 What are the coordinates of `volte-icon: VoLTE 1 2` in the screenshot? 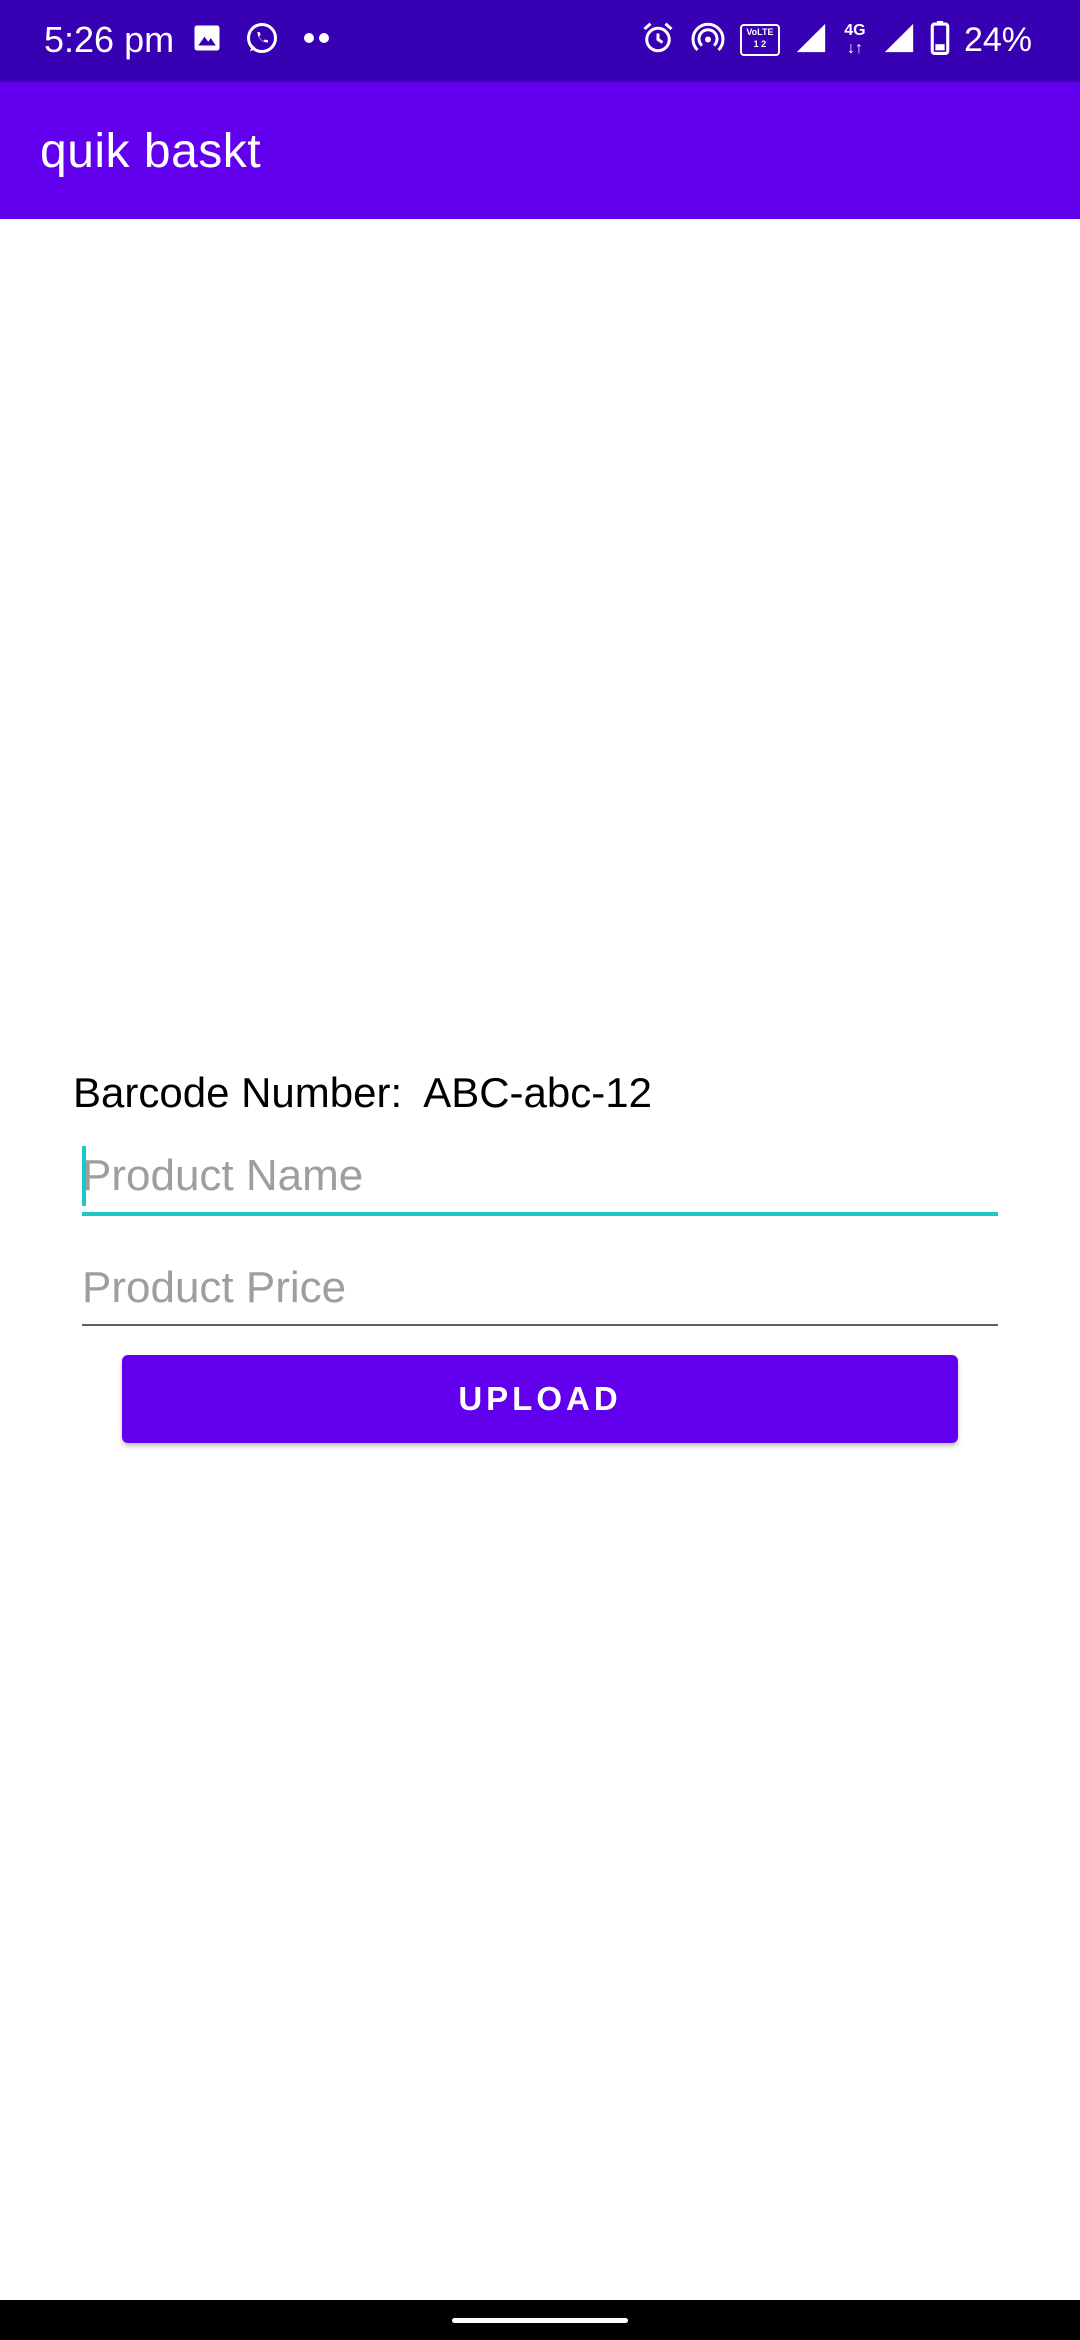 It's located at (759, 40).